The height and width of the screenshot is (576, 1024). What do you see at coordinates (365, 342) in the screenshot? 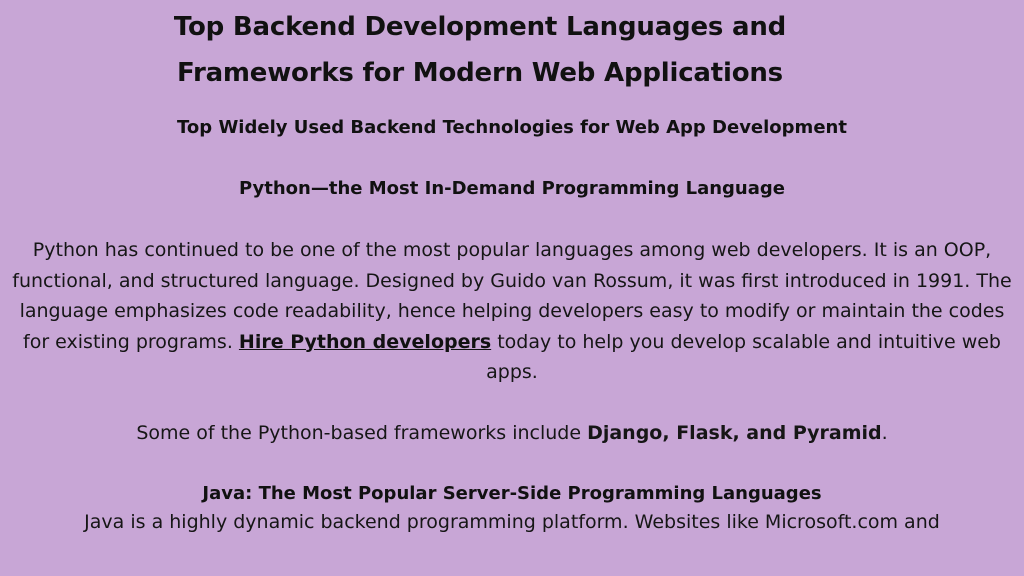
I see `hire-python-developers-link: Hire Python developers` at bounding box center [365, 342].